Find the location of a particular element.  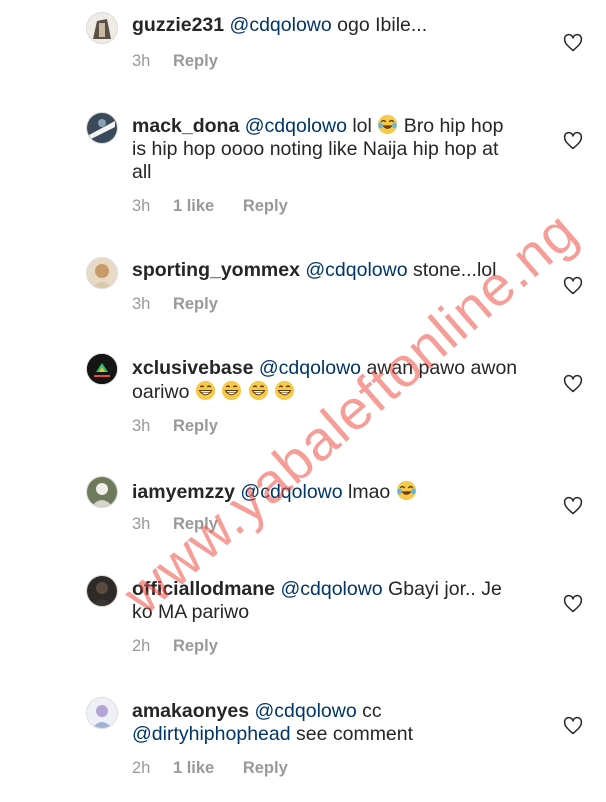

comment-body: lmao is located at coordinates (369, 492).